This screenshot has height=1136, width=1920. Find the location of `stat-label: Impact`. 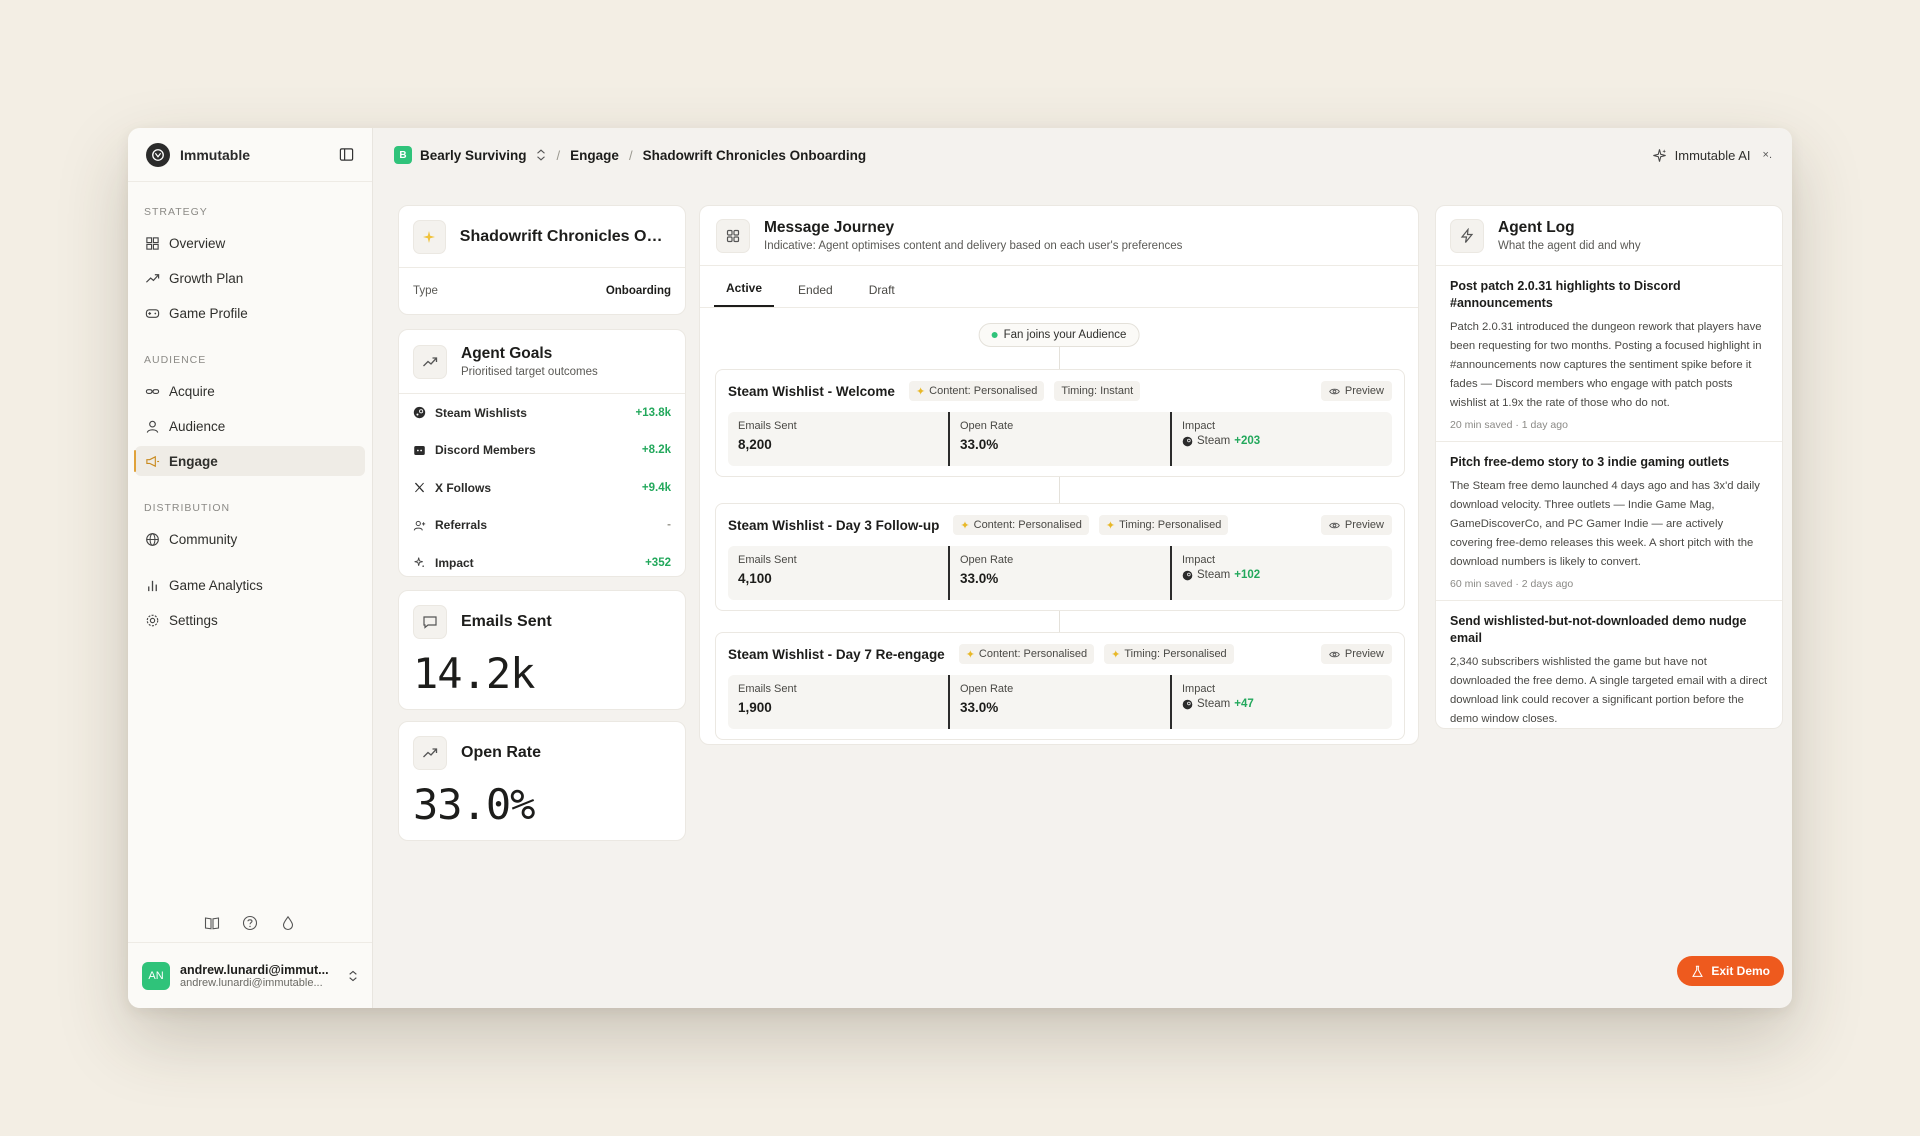

stat-label: Impact is located at coordinates (1199, 689).